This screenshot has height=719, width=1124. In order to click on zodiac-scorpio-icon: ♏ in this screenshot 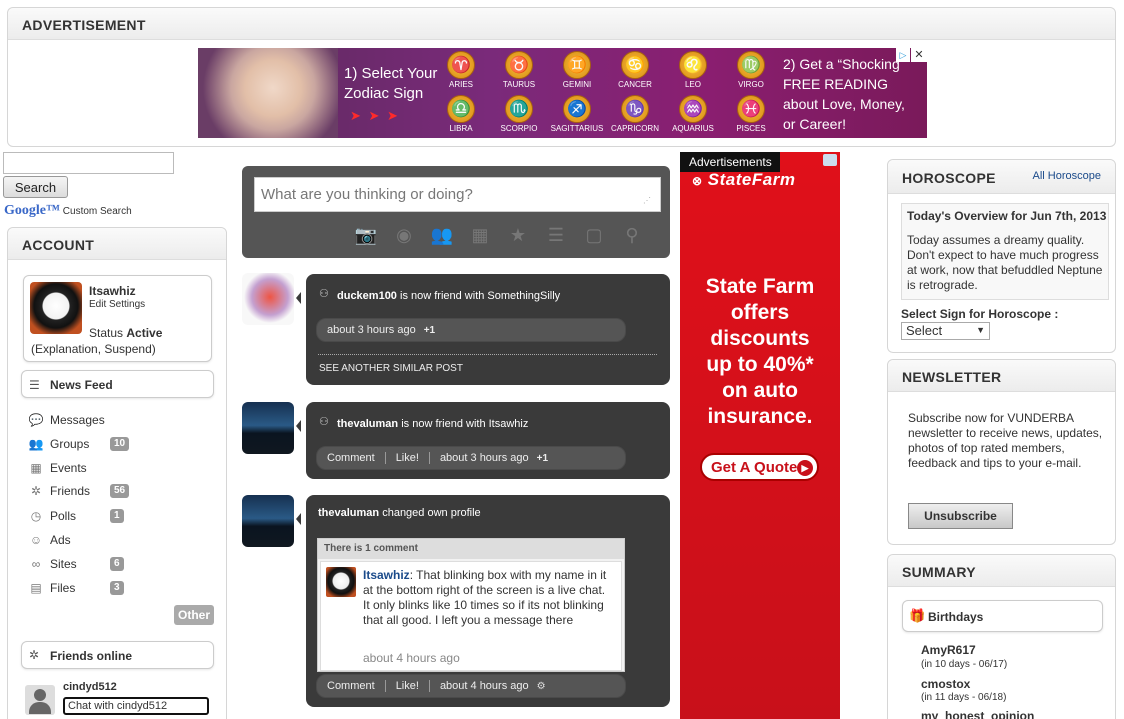, I will do `click(519, 109)`.